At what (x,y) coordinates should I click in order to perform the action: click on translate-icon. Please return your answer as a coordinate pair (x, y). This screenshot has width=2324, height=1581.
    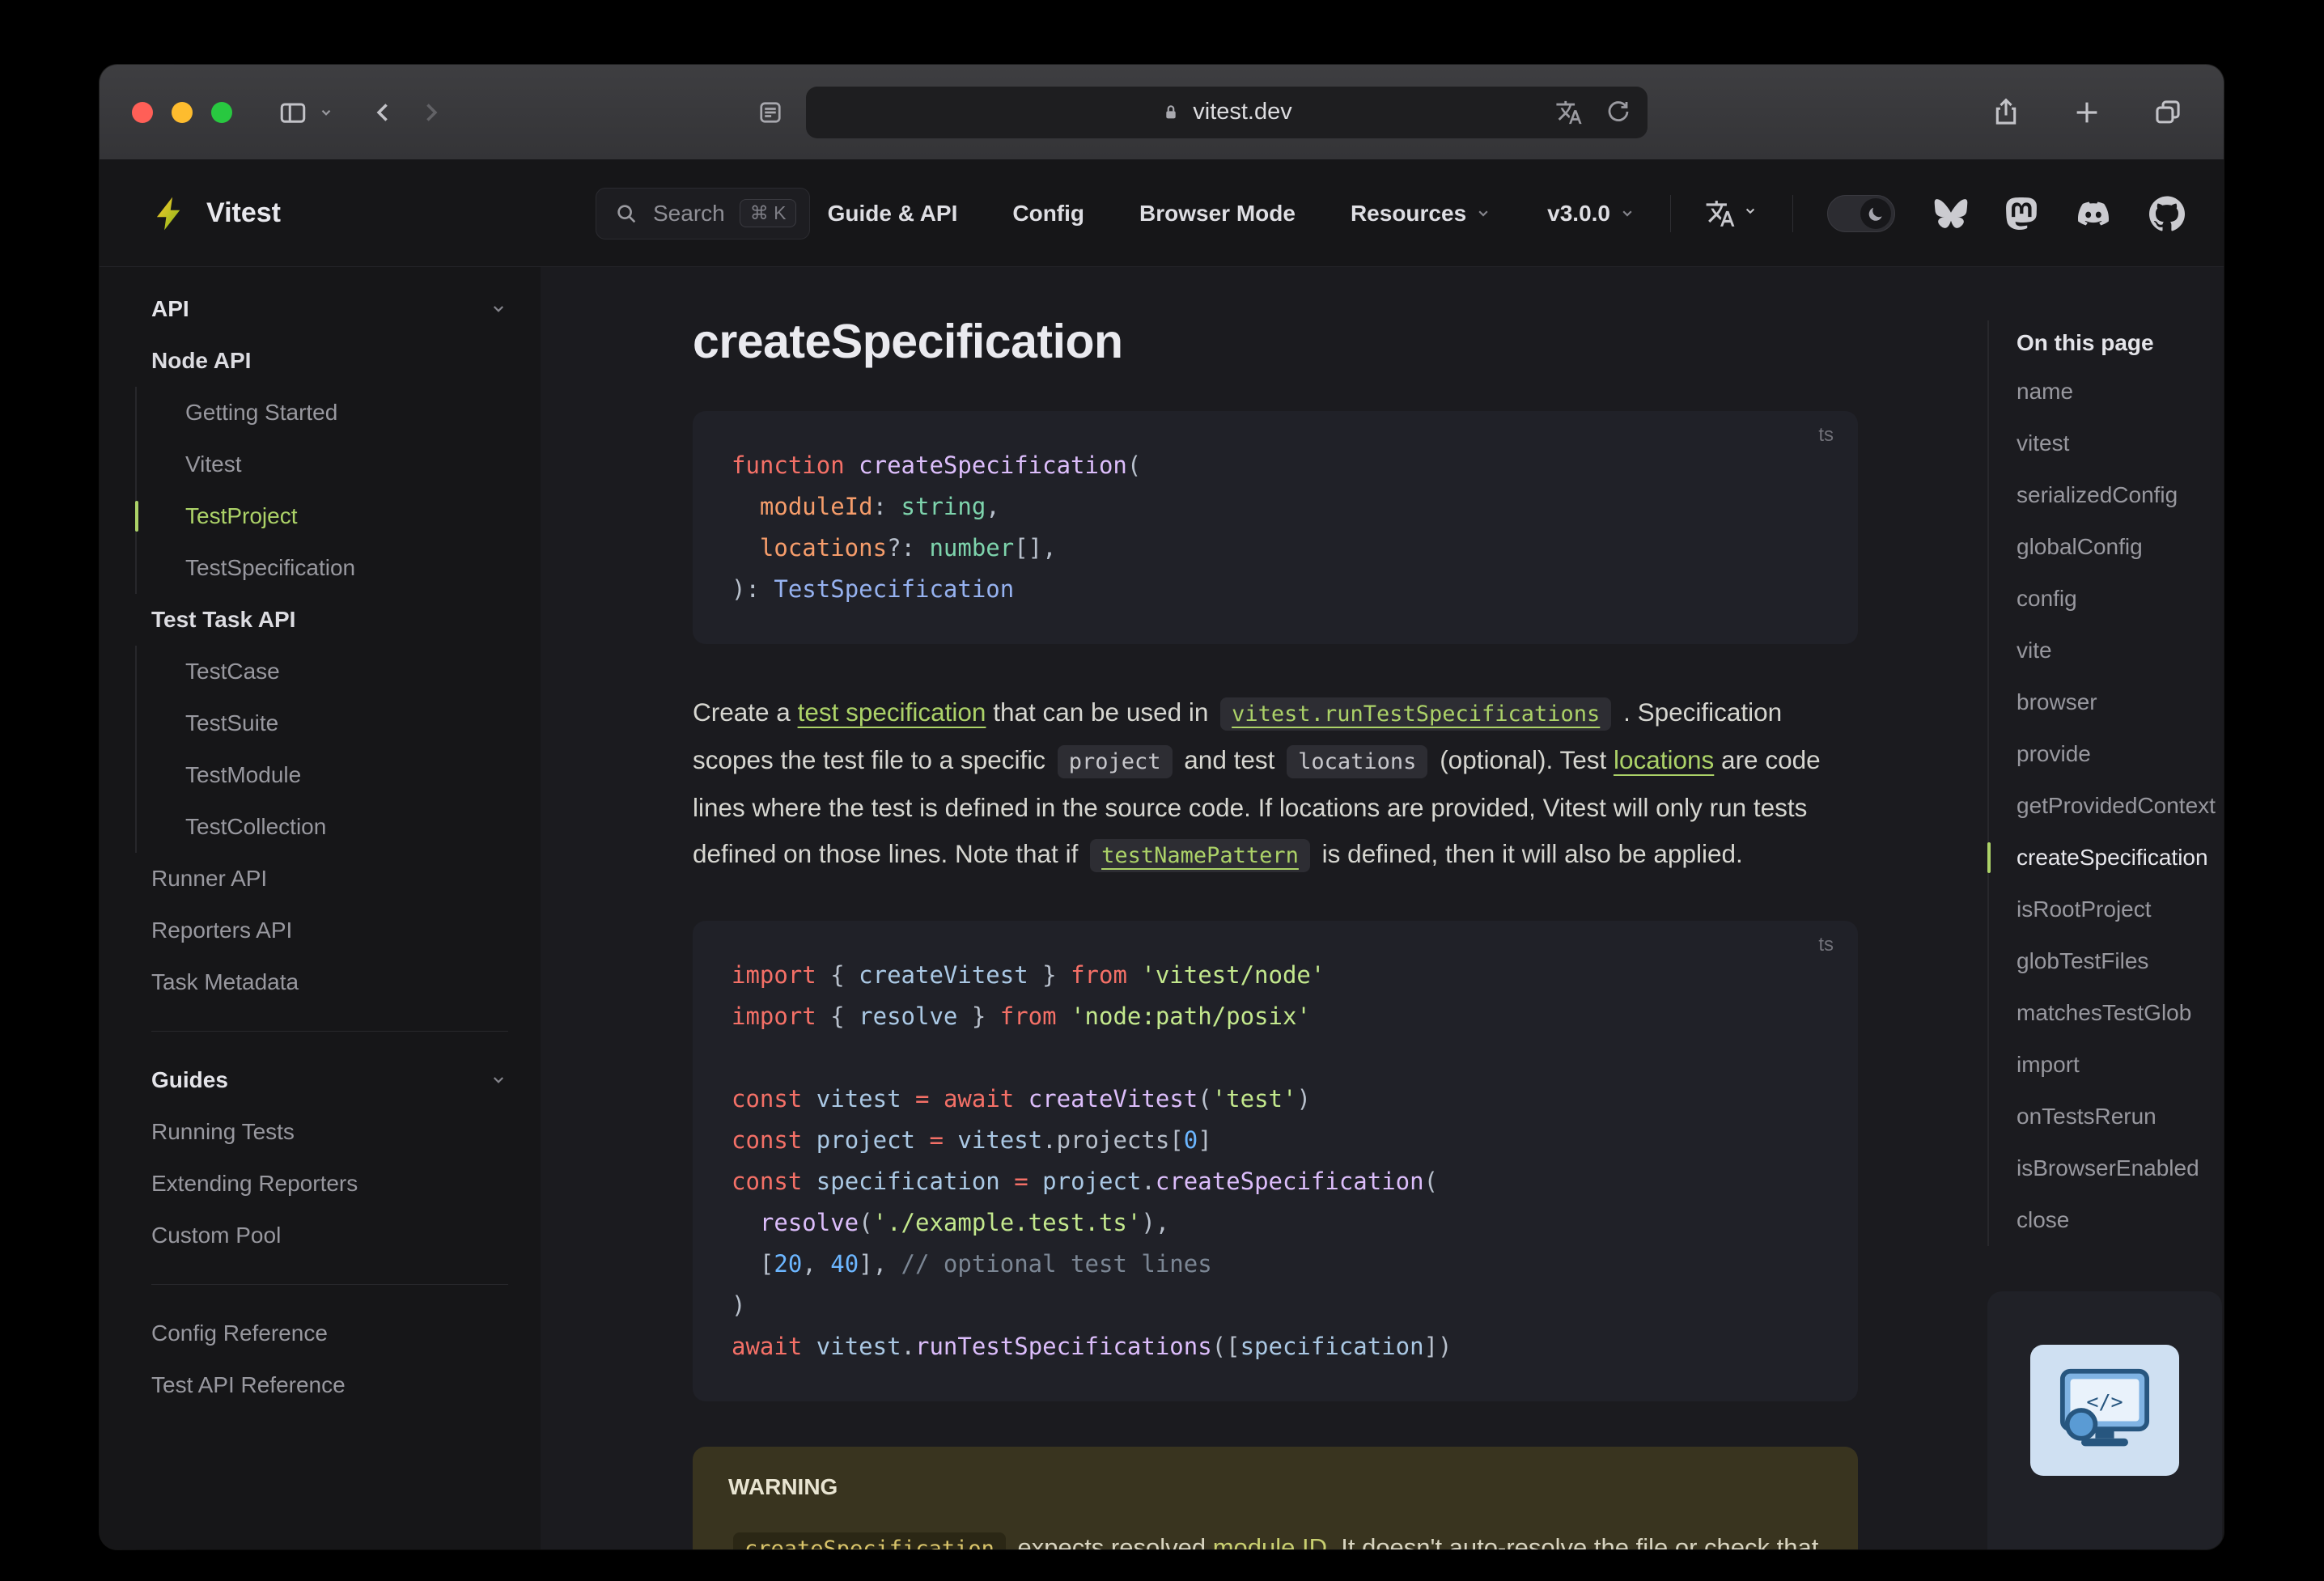
    Looking at the image, I should click on (1569, 112).